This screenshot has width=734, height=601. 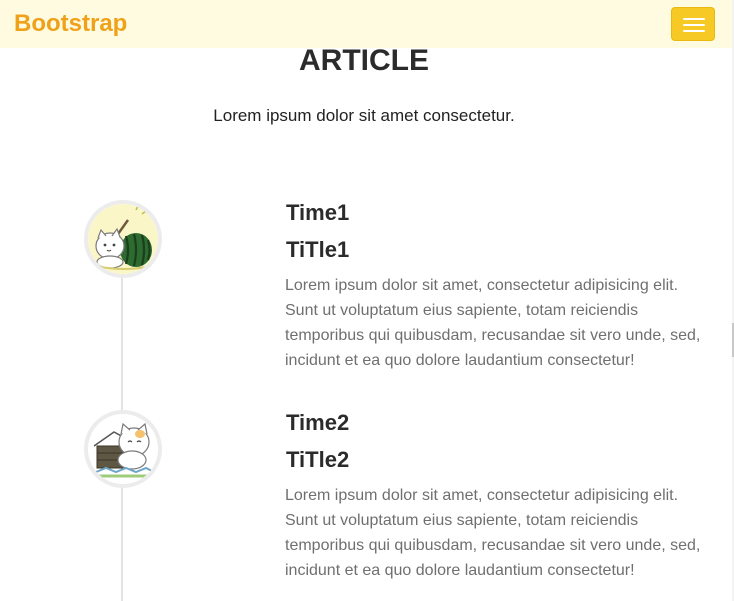 What do you see at coordinates (318, 212) in the screenshot?
I see `timeline-time-1: Time1` at bounding box center [318, 212].